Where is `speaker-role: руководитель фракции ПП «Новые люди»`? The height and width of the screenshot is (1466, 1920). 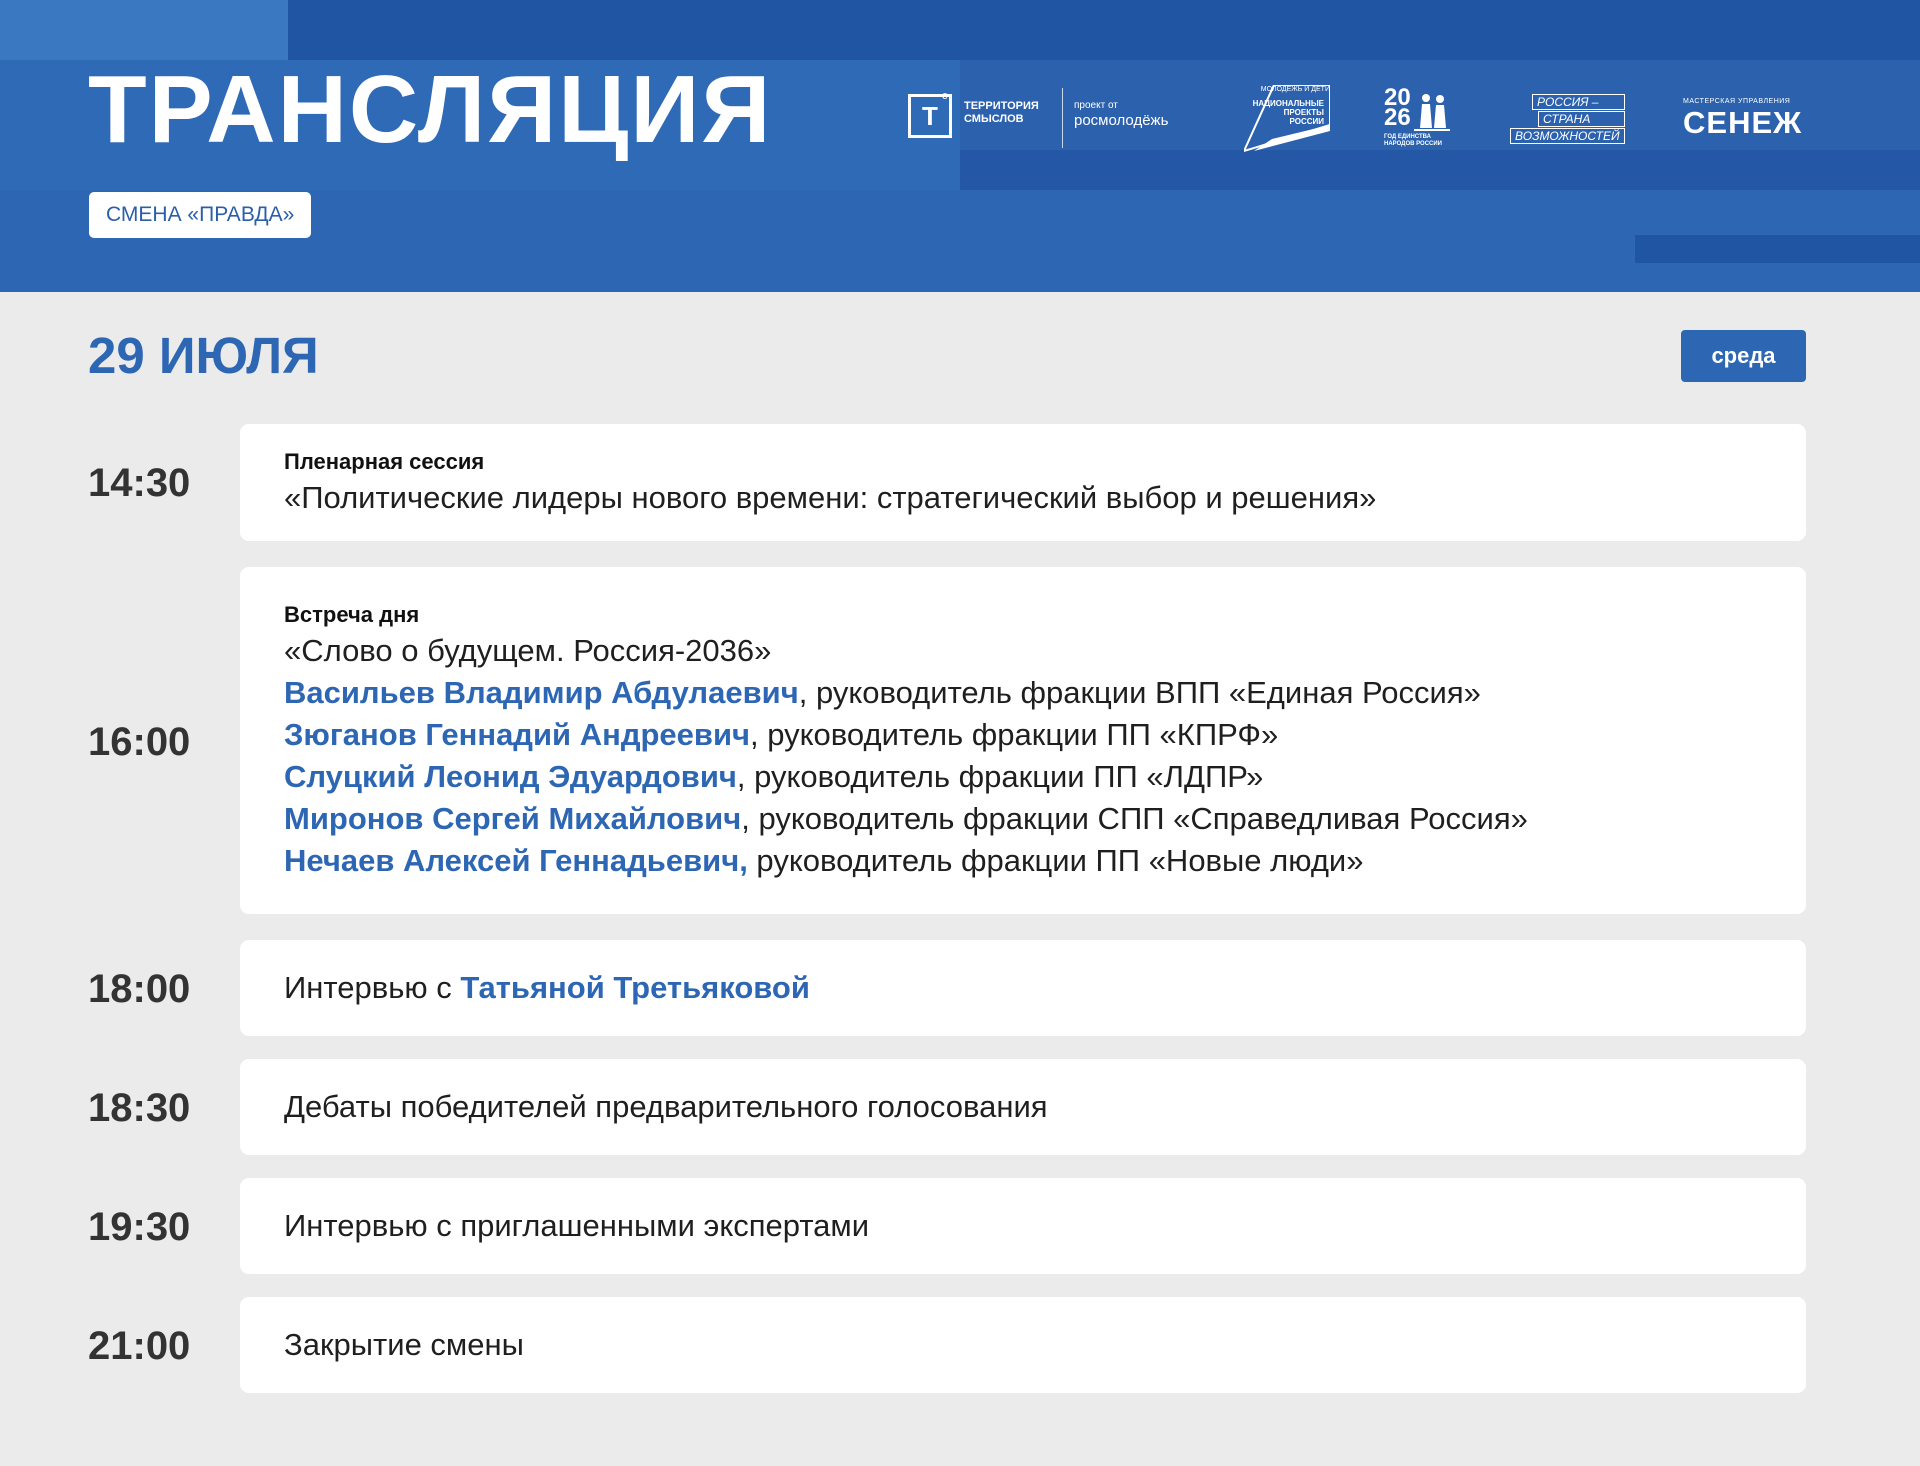
speaker-role: руководитель фракции ПП «Новые люди» is located at coordinates (1055, 860).